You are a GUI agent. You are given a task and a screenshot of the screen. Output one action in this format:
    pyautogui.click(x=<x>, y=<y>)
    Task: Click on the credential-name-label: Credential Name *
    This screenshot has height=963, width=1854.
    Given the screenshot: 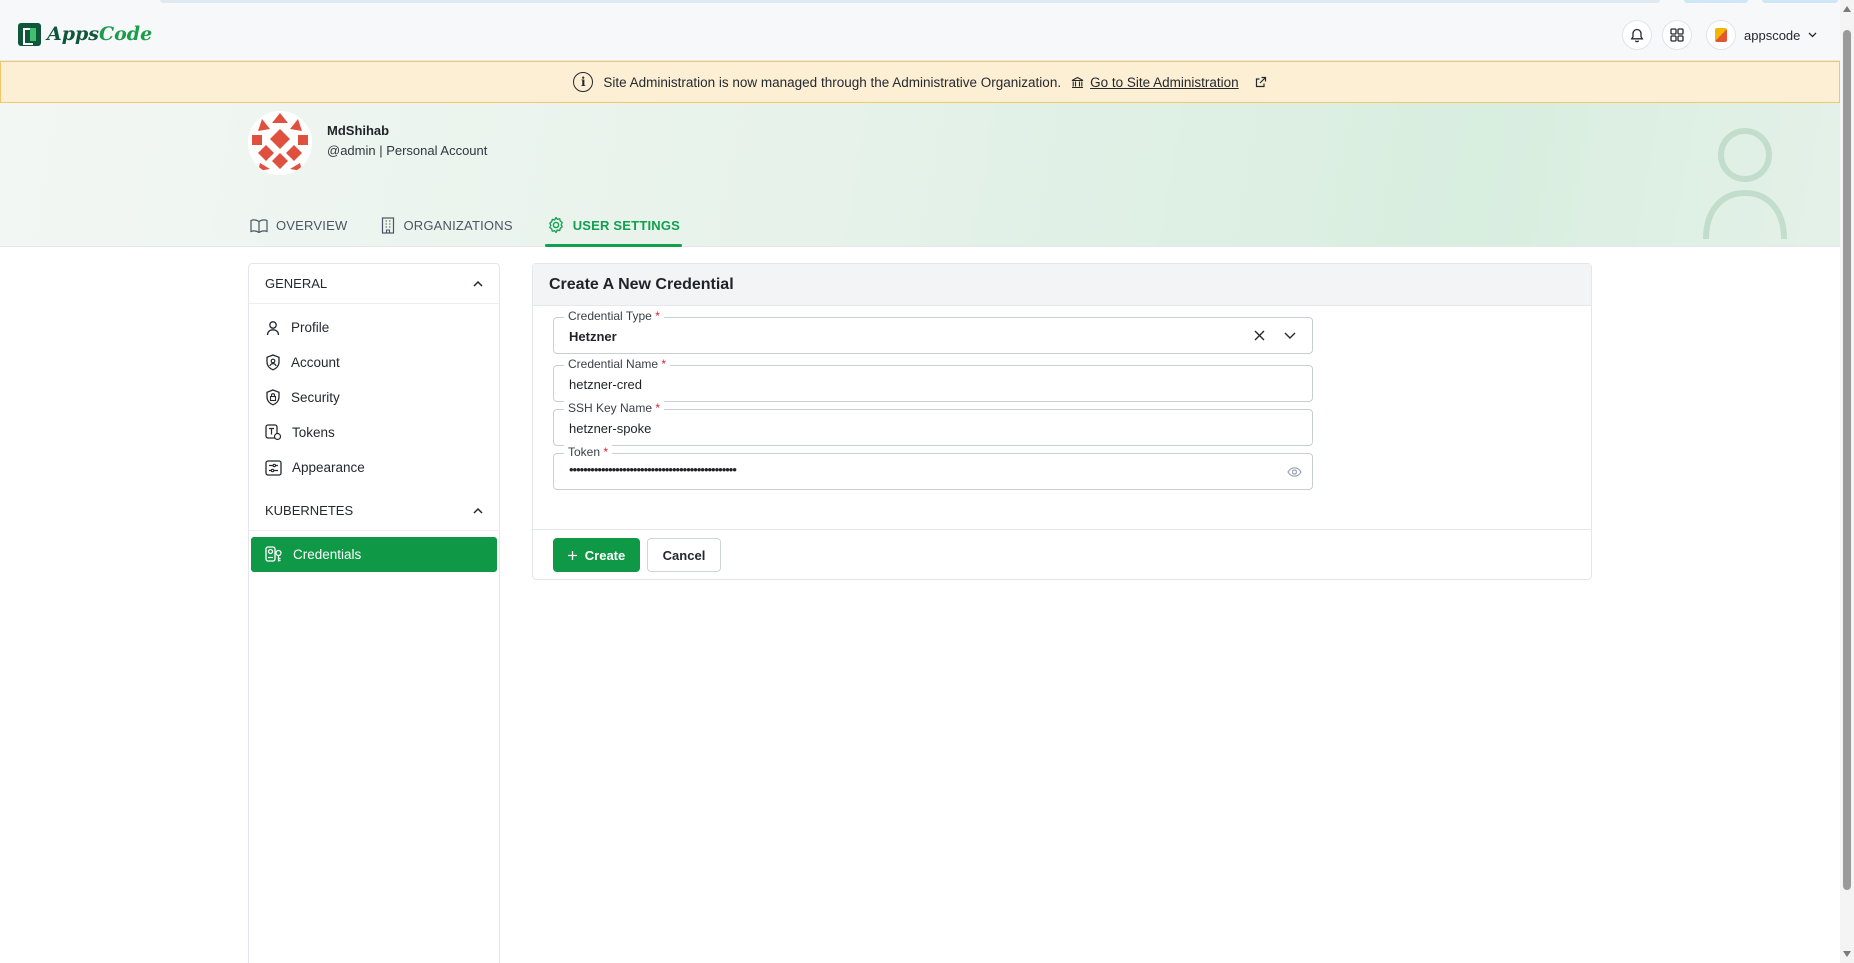 What is the action you would take?
    pyautogui.click(x=617, y=364)
    